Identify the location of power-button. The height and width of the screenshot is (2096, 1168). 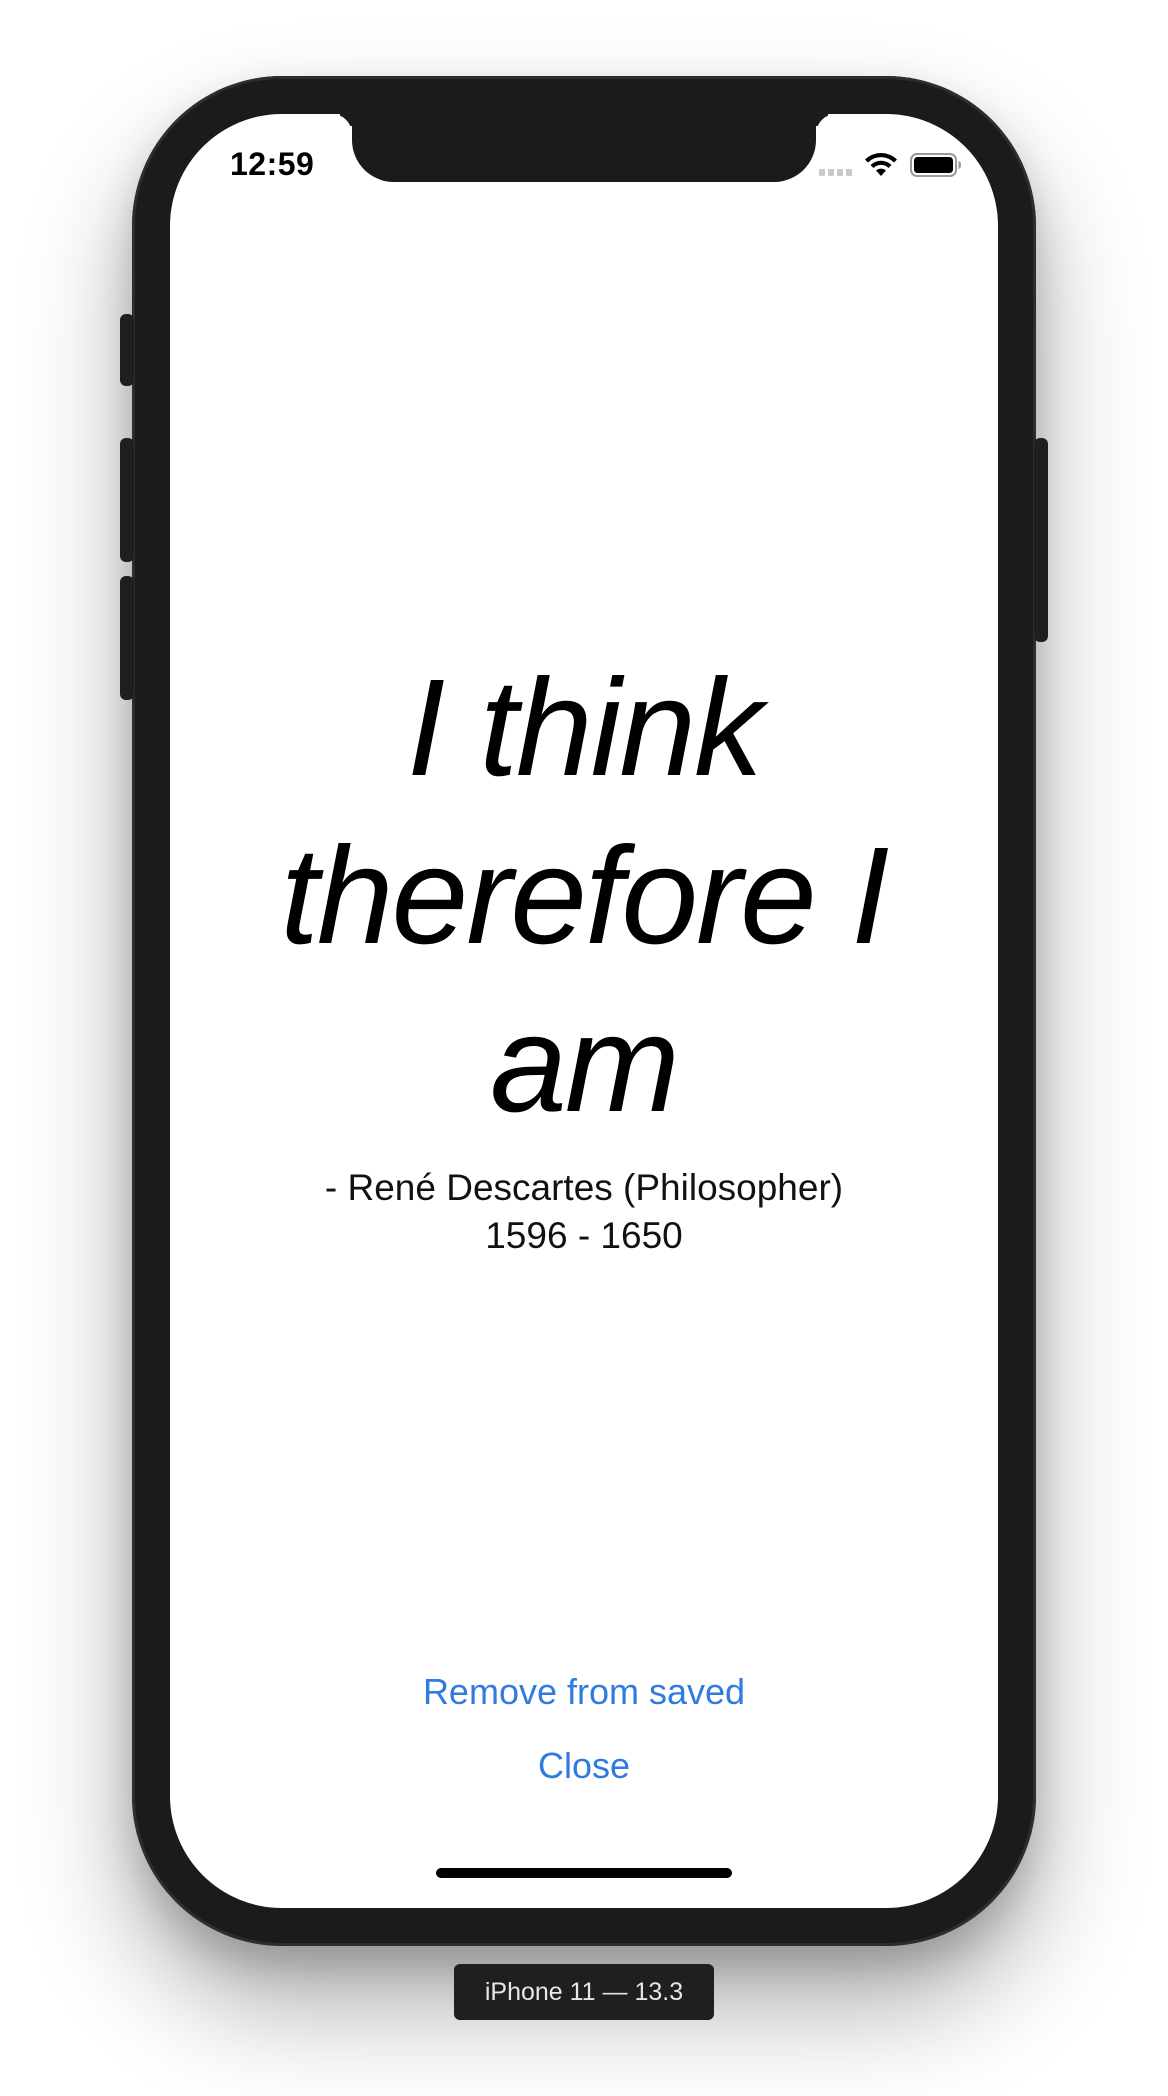
(1041, 540).